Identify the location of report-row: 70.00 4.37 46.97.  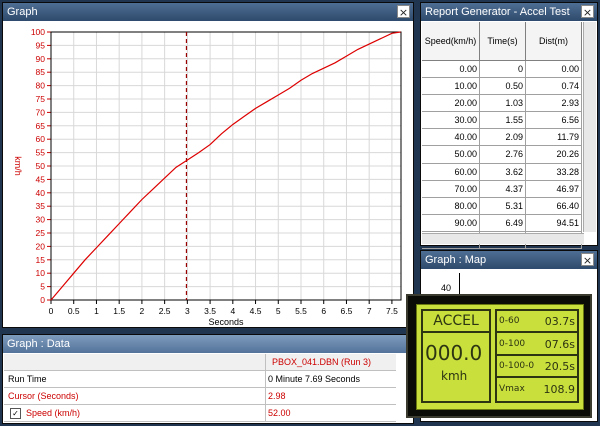
(502, 189).